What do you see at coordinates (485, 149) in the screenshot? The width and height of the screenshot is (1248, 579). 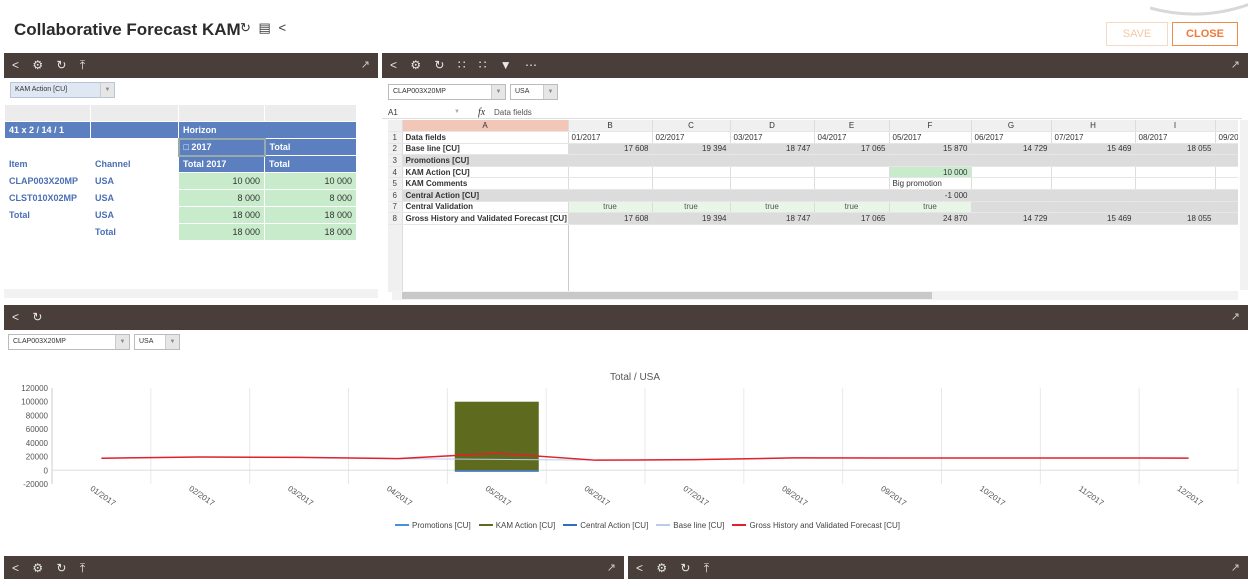 I see `row-label: Base line [CU]` at bounding box center [485, 149].